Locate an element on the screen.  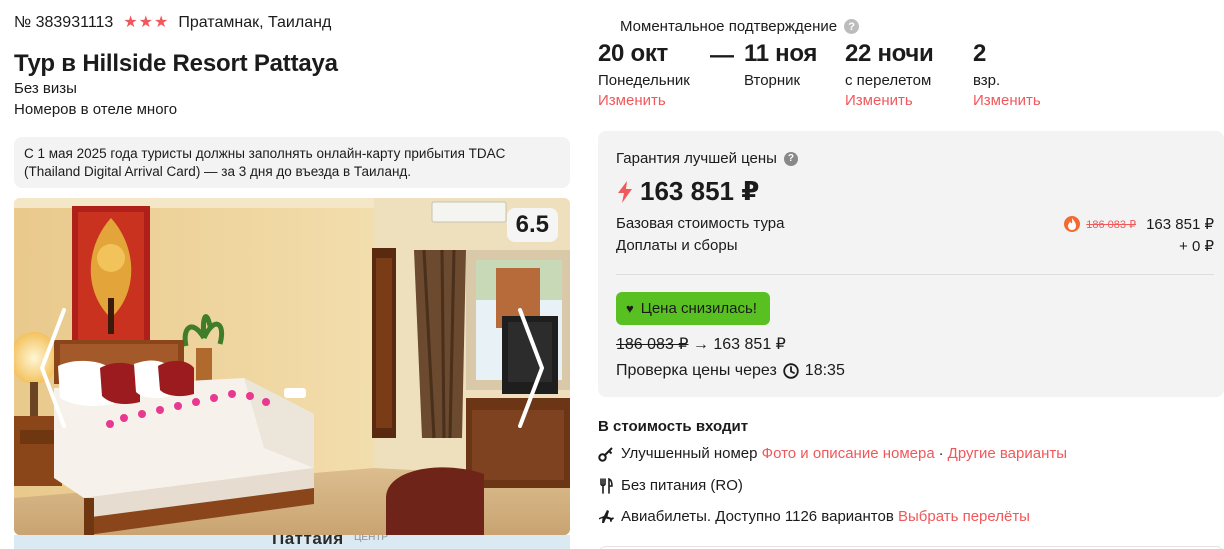
airplane-icon is located at coordinates (606, 517).